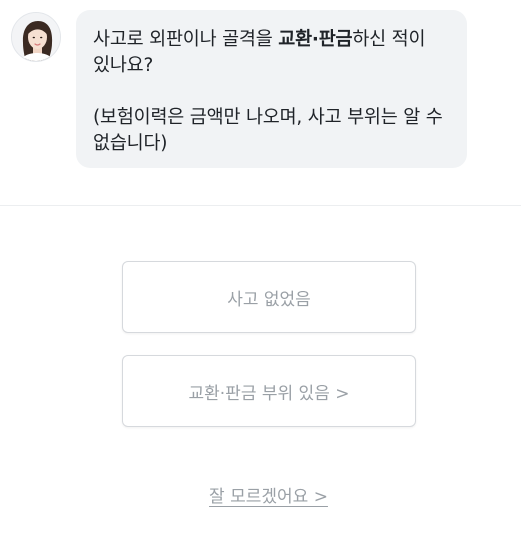  What do you see at coordinates (269, 393) in the screenshot?
I see `has-replacement-label: 교환·판금 부위 있음 >` at bounding box center [269, 393].